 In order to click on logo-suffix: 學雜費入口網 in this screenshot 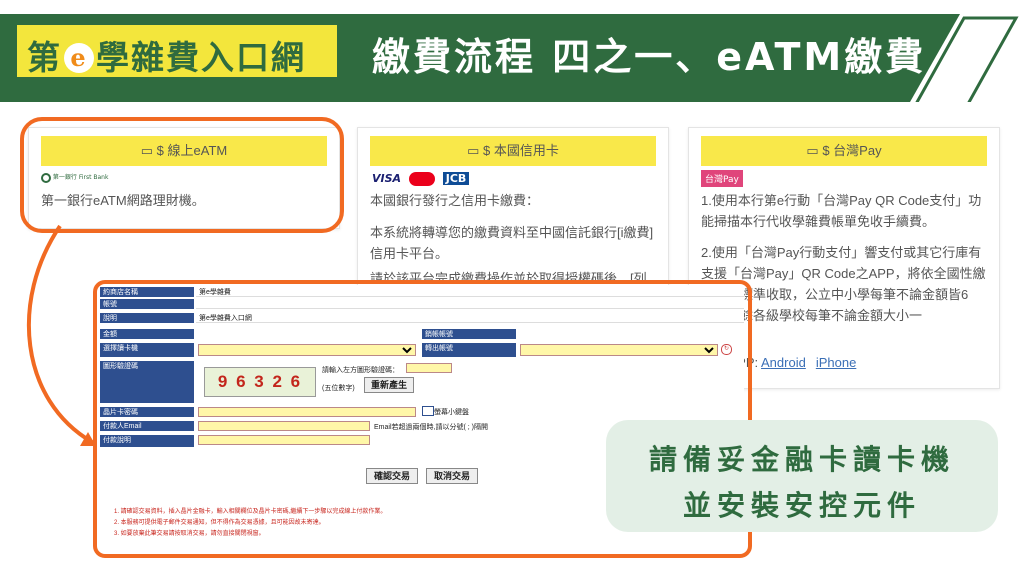, I will do `click(201, 57)`.